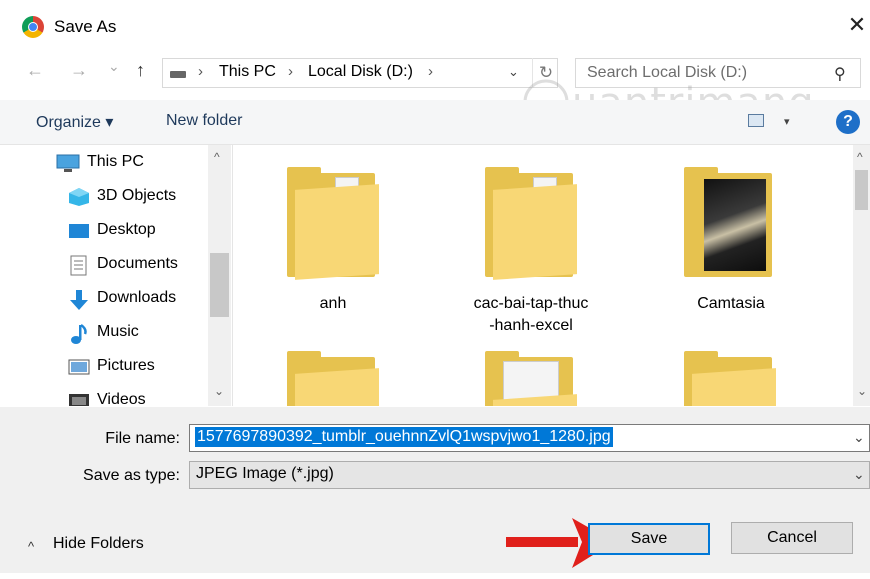 This screenshot has height=579, width=870. What do you see at coordinates (79, 197) in the screenshot?
I see `3d-objects-icon` at bounding box center [79, 197].